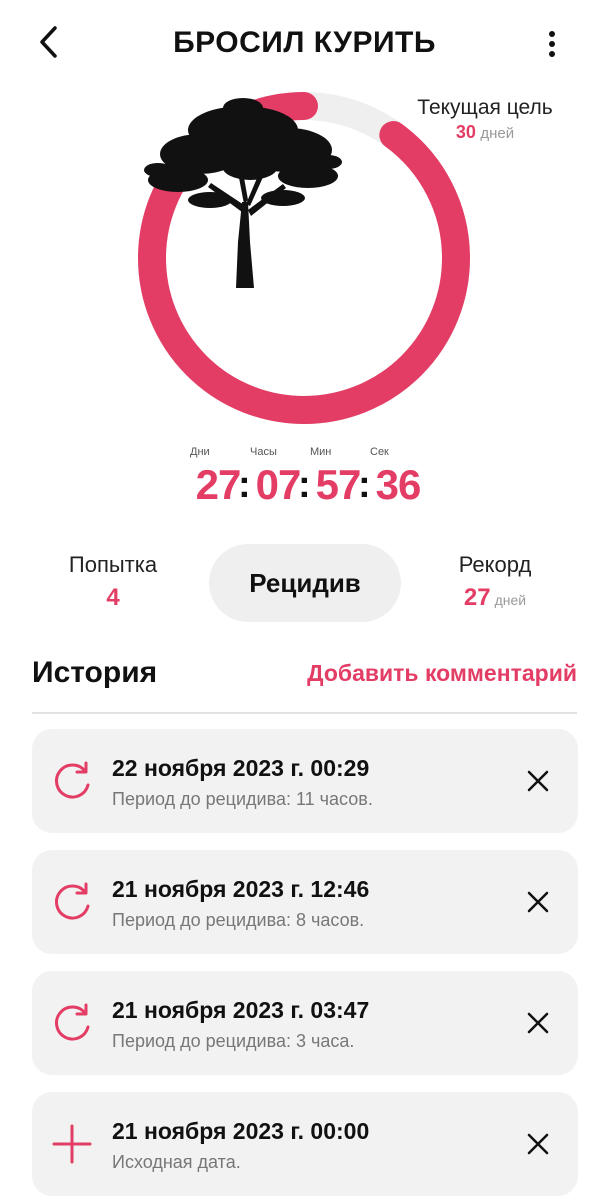  I want to click on history-item: 21 ноября 2023 г. 00:00 Исходная дата., so click(305, 1144).